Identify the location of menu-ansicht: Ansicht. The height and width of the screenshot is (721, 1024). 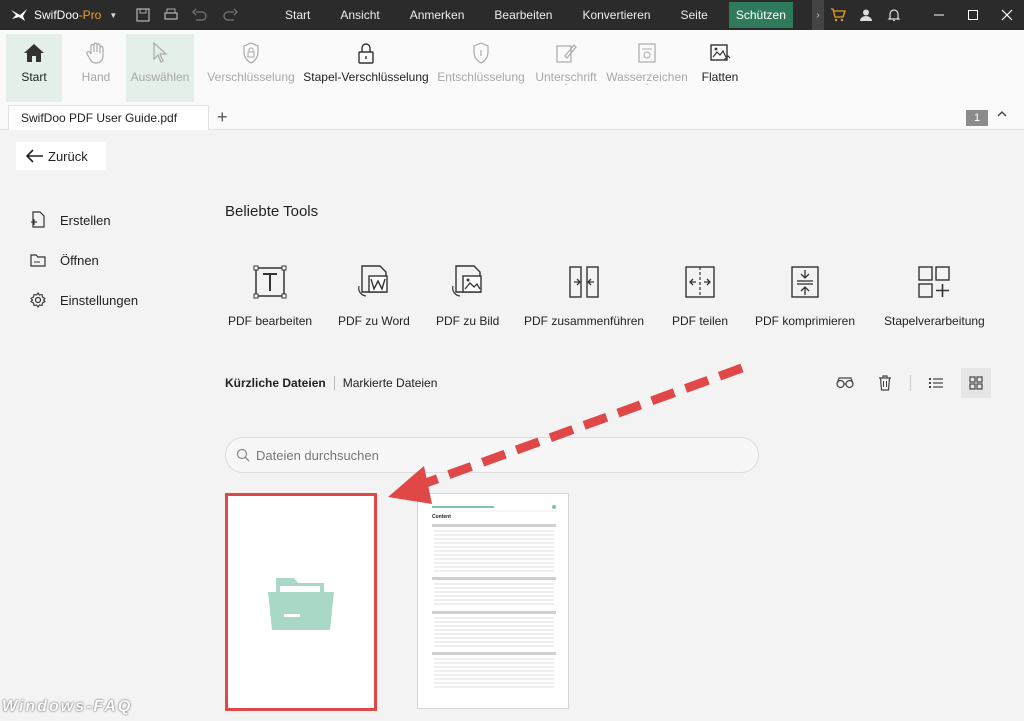
(359, 15).